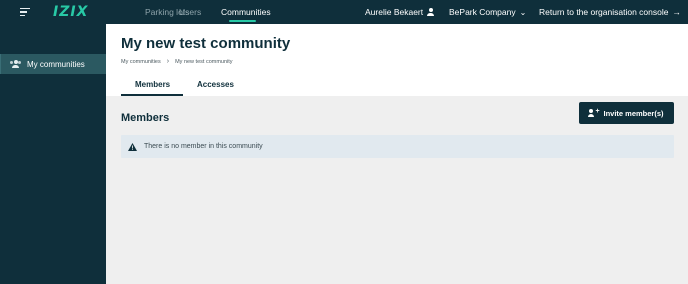 Image resolution: width=688 pixels, height=284 pixels. I want to click on add-user-icon: +, so click(594, 112).